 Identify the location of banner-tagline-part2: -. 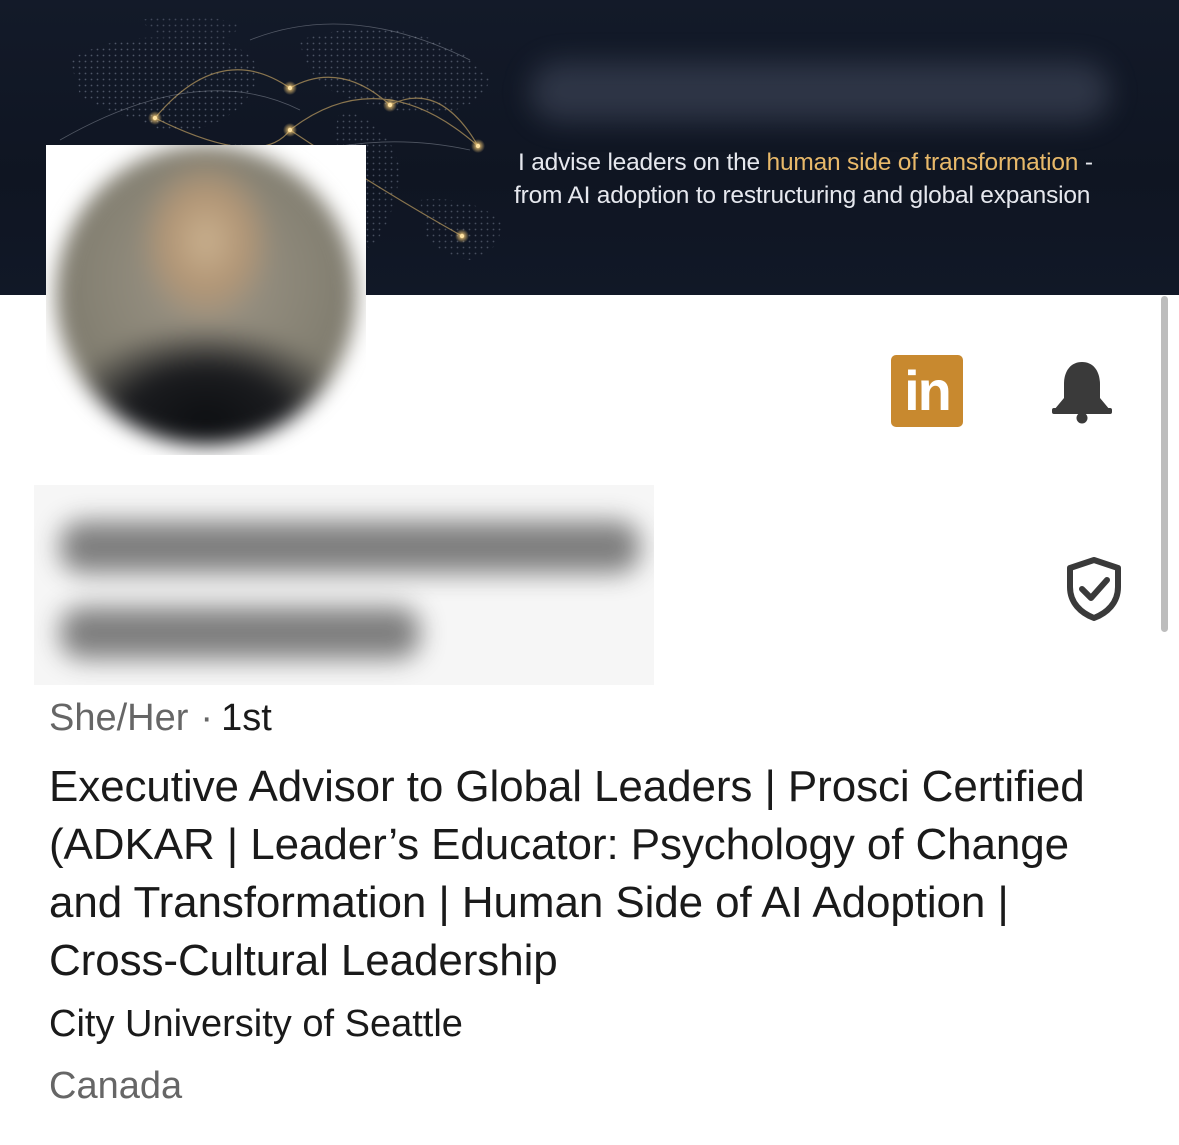
(1085, 162).